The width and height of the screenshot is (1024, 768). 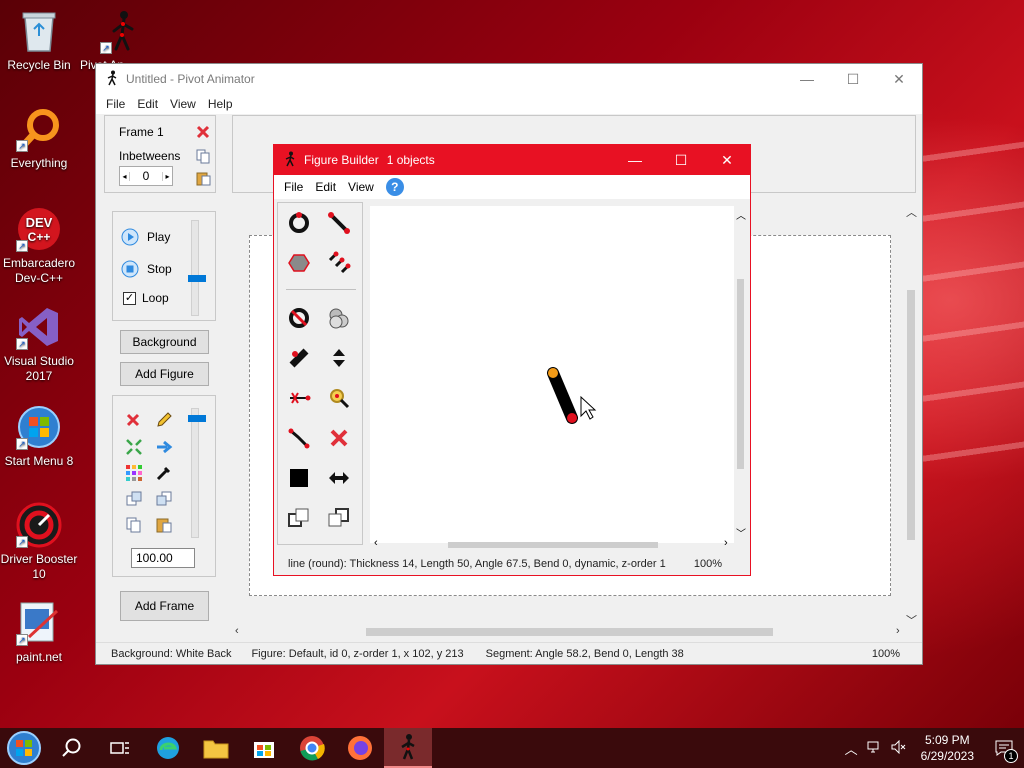 What do you see at coordinates (853, 79) in the screenshot?
I see `maximize-button: ☐` at bounding box center [853, 79].